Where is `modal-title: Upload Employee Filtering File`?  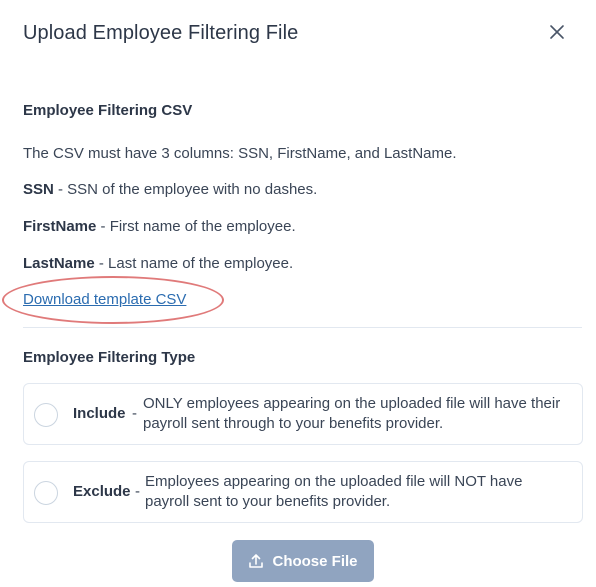 modal-title: Upload Employee Filtering File is located at coordinates (161, 33).